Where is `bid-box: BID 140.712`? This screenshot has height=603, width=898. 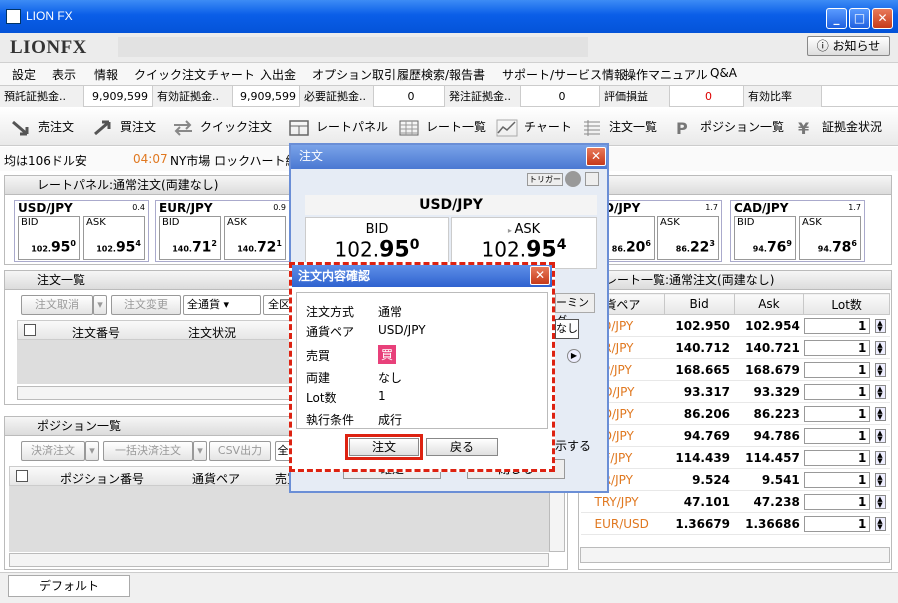 bid-box: BID 140.712 is located at coordinates (190, 238).